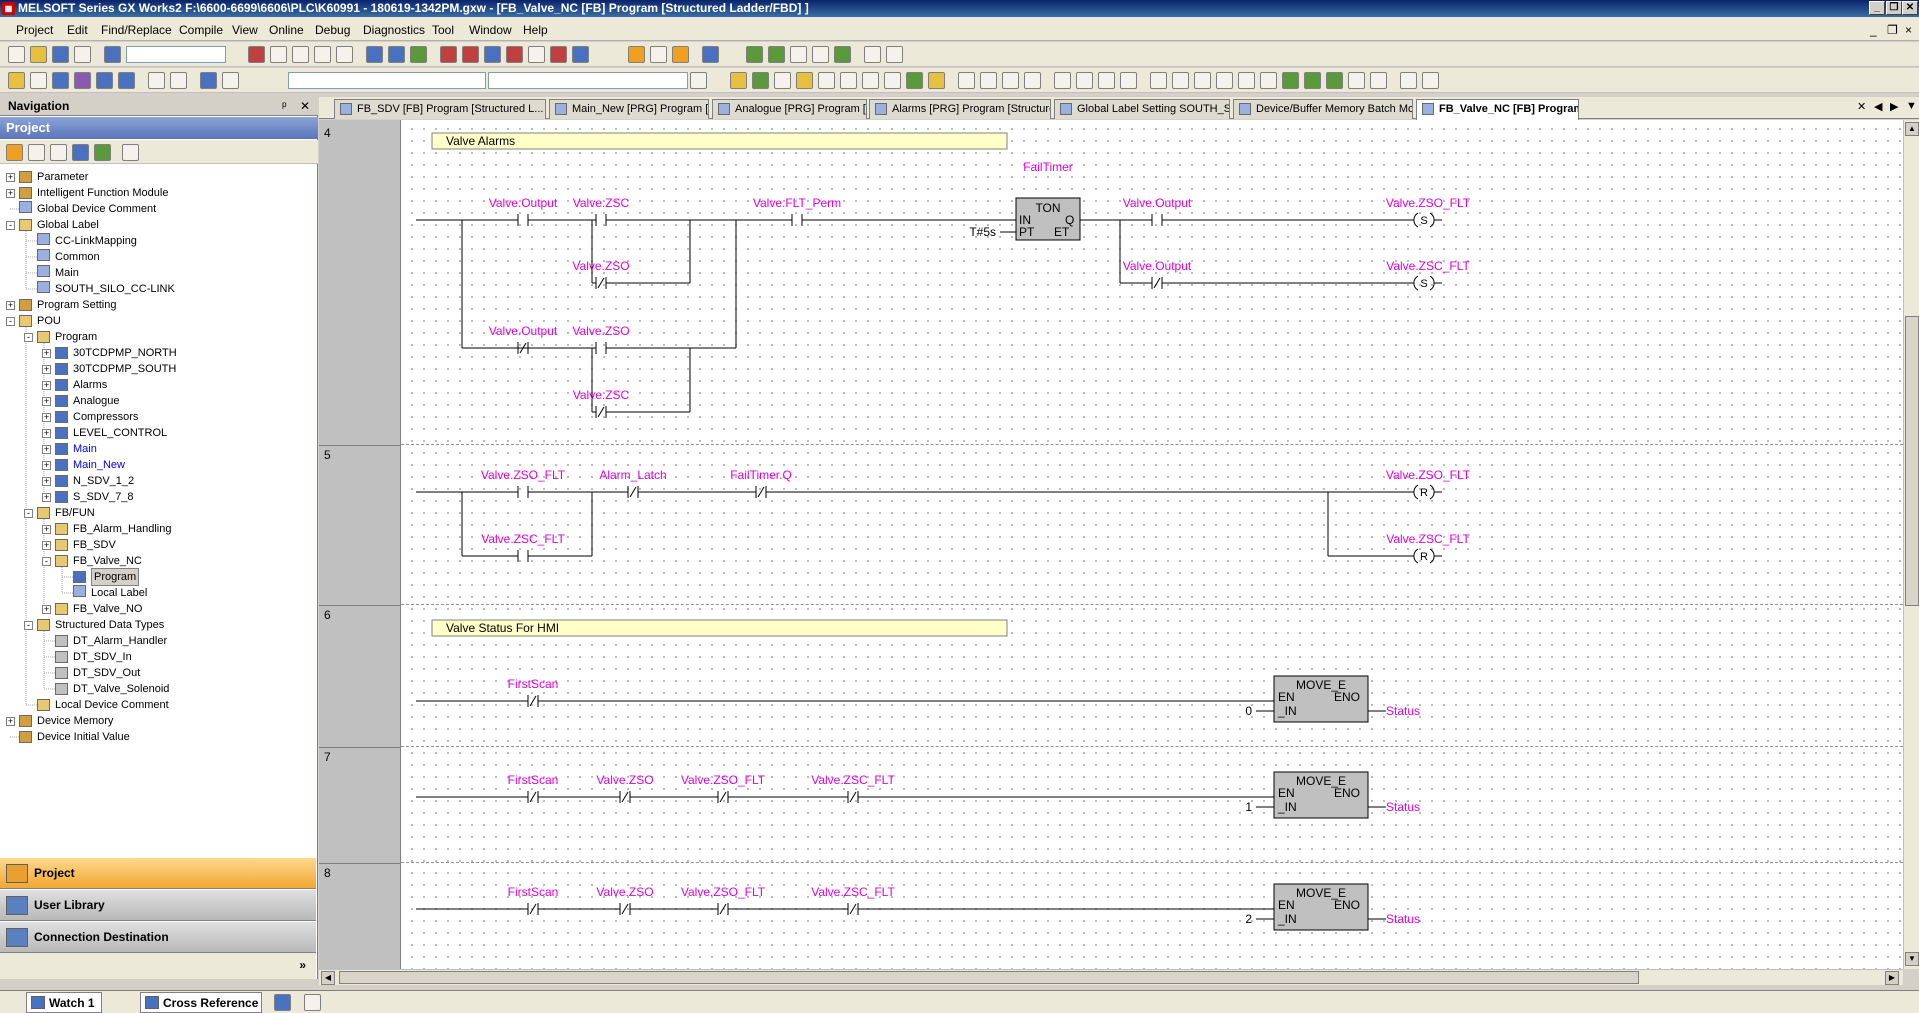 The image size is (1919, 1013). What do you see at coordinates (1911, 544) in the screenshot?
I see `vertical-scrollbar: ▲ ▼` at bounding box center [1911, 544].